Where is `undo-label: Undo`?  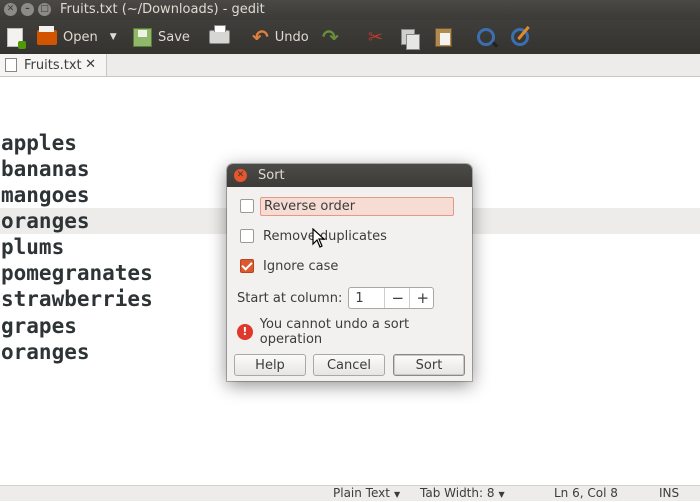
undo-label: Undo is located at coordinates (291, 37).